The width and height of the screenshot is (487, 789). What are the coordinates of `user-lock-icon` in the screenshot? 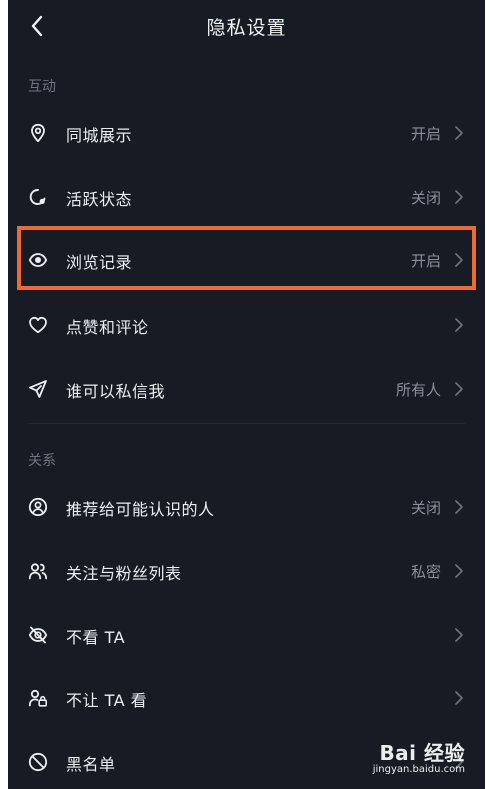 It's located at (38, 698).